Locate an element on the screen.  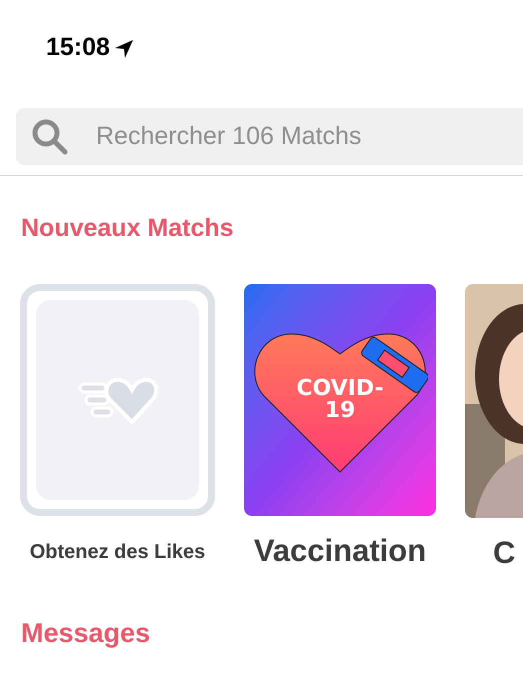
section-title: Messages is located at coordinates (85, 633).